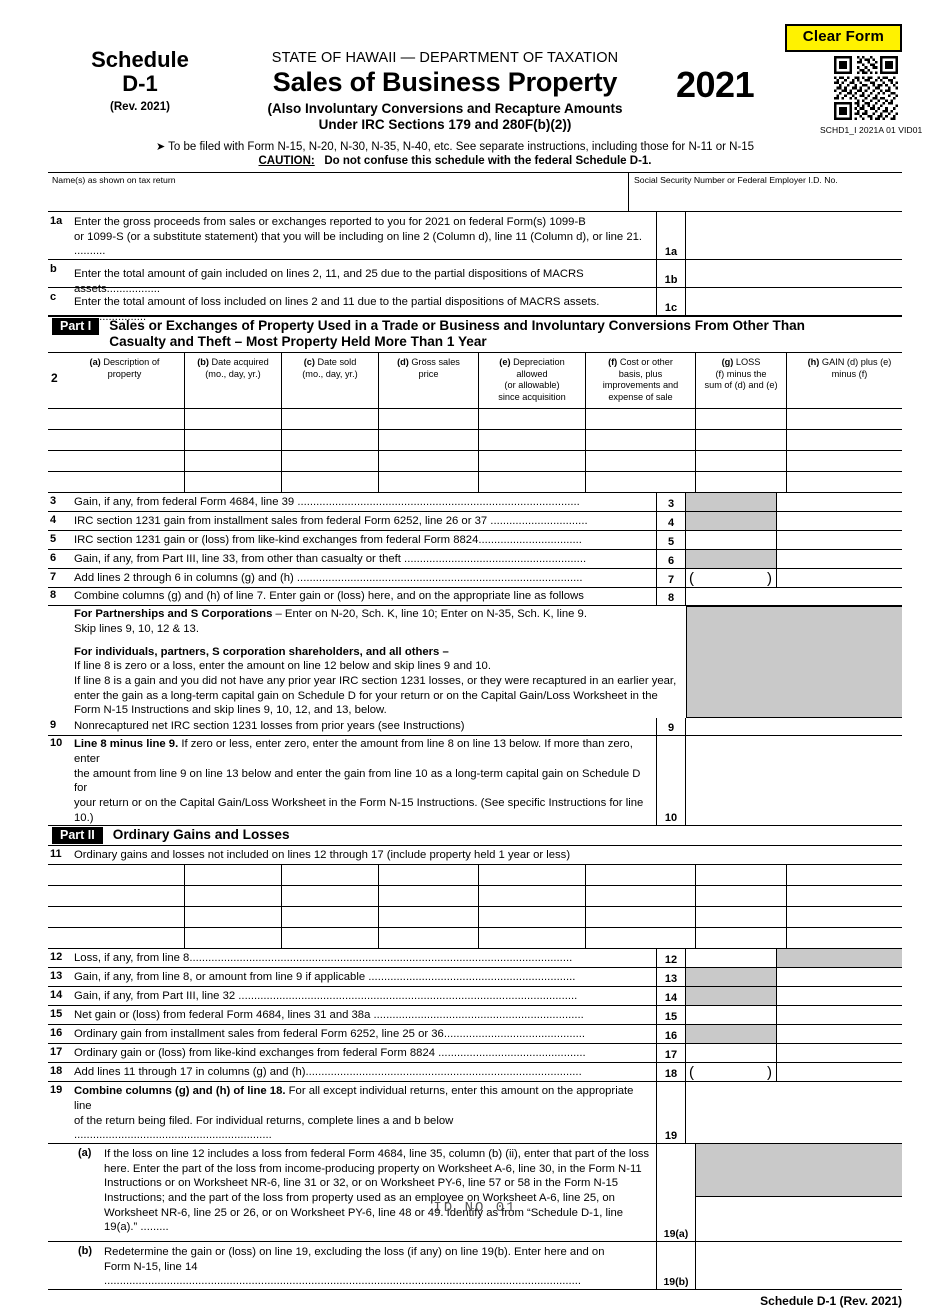  What do you see at coordinates (428, 373) in the screenshot?
I see `column-d-line-2: price` at bounding box center [428, 373].